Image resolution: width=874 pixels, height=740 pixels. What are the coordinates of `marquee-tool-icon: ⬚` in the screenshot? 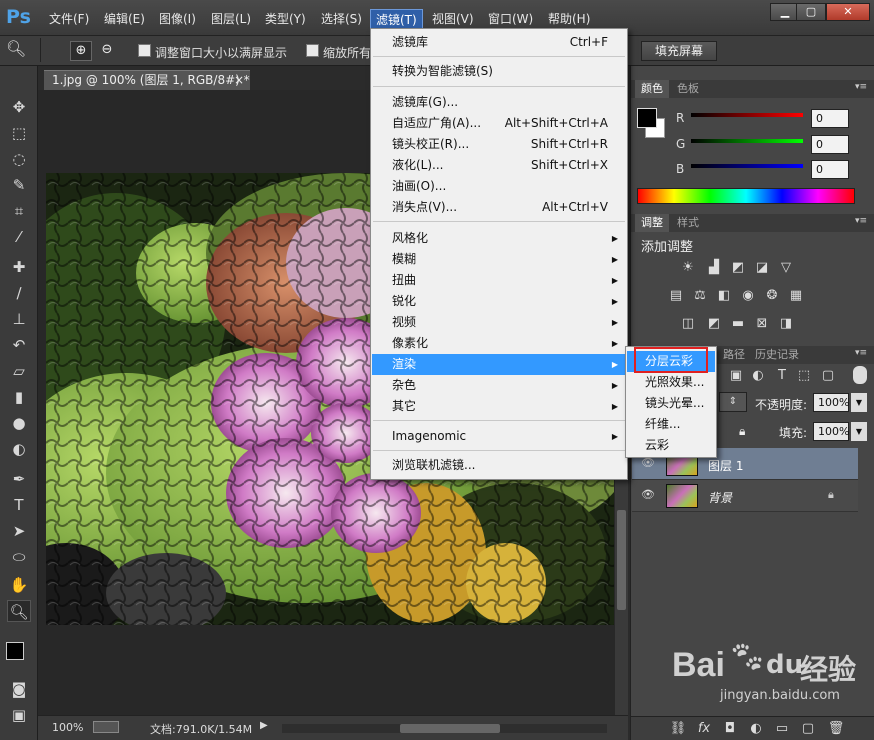 It's located at (19, 133).